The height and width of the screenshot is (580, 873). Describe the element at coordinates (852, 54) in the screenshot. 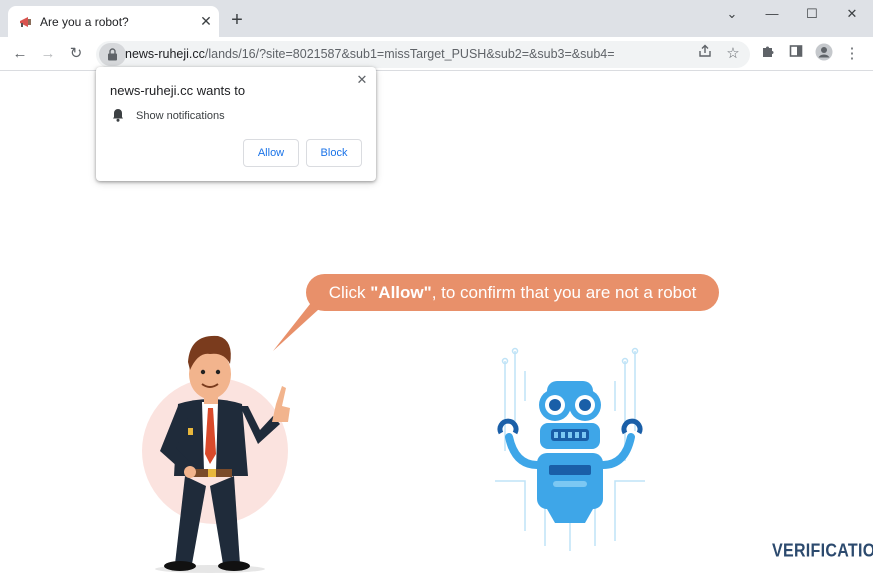

I see `menu-kebab-icon: ⋮` at that location.